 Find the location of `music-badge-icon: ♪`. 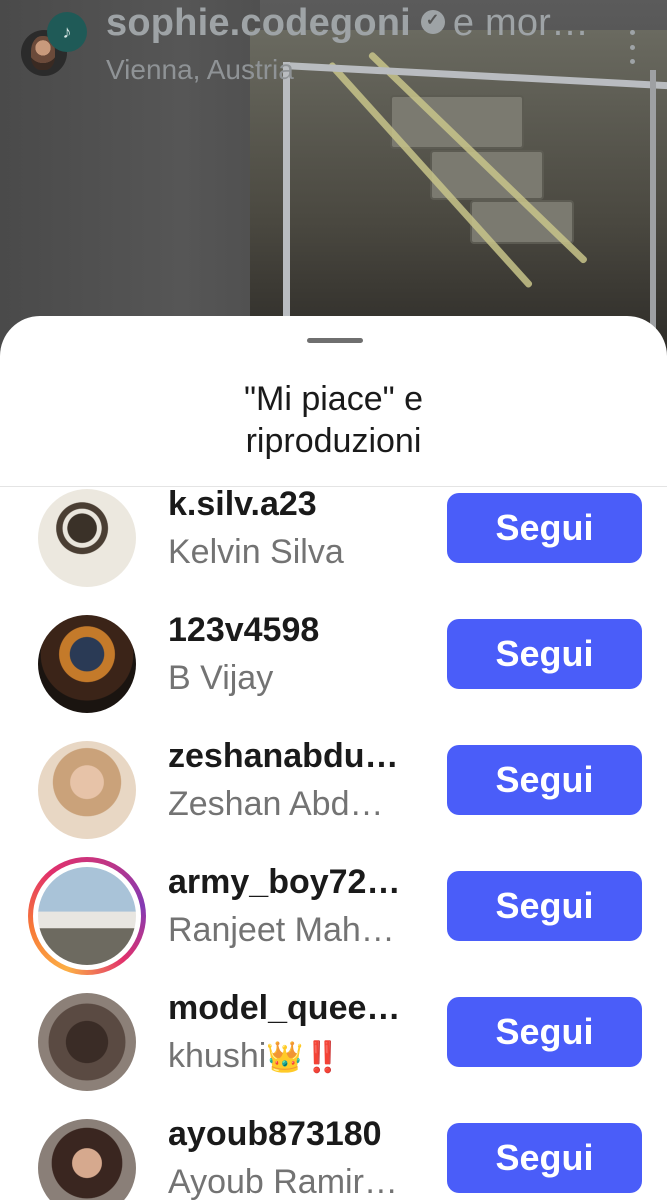

music-badge-icon: ♪ is located at coordinates (67, 32).